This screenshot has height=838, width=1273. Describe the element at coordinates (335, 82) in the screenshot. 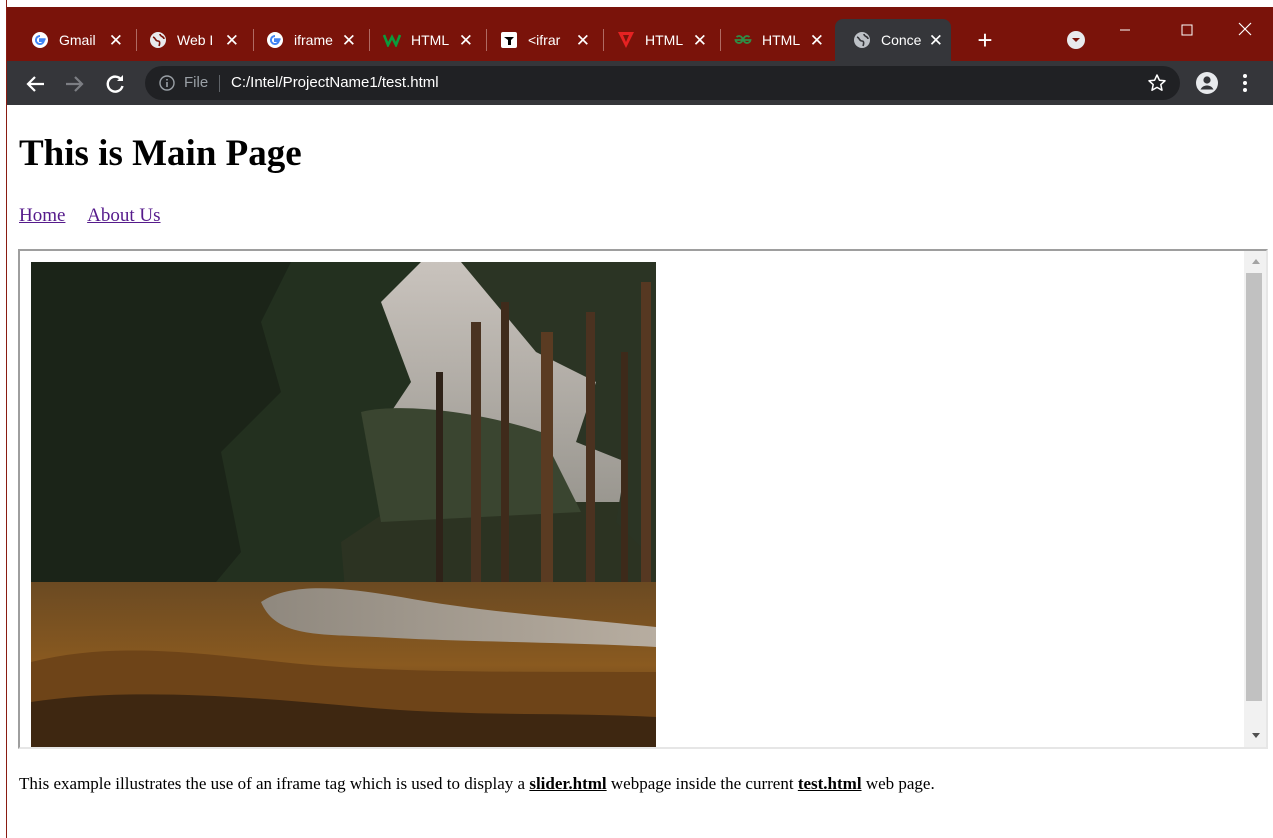

I see `url-text: C:/Intel/ProjectName1/test.html` at that location.